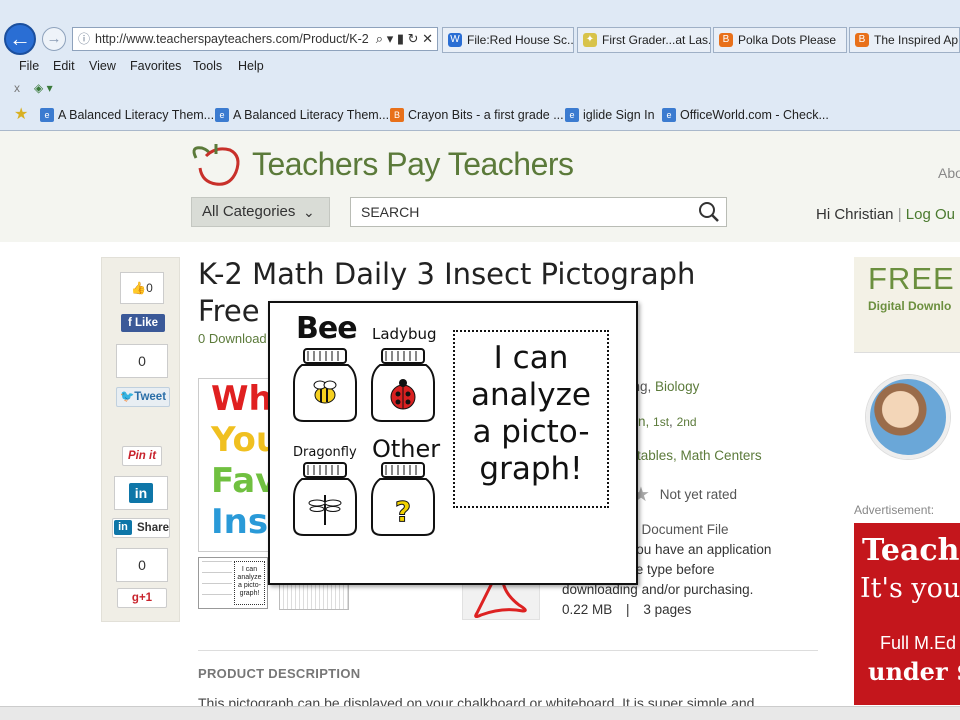  I want to click on product-main-image: Wh You Fav Ins, so click(234, 465).